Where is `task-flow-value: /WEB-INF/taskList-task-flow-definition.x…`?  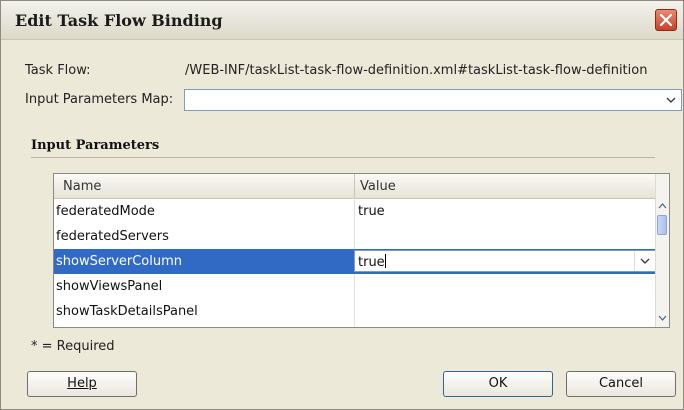
task-flow-value: /WEB-INF/taskList-task-flow-definition.x… is located at coordinates (416, 70).